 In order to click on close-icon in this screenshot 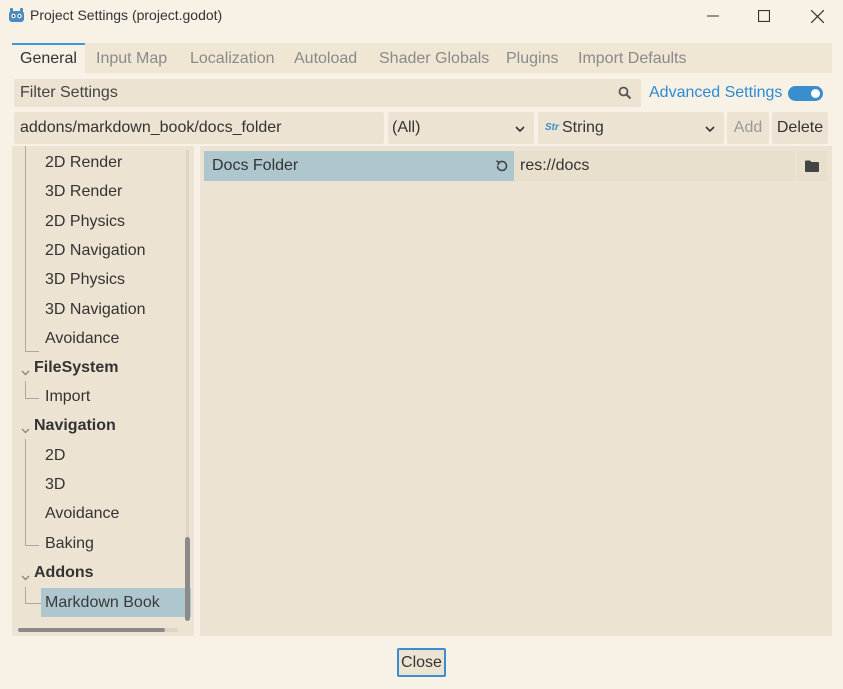, I will do `click(817, 16)`.